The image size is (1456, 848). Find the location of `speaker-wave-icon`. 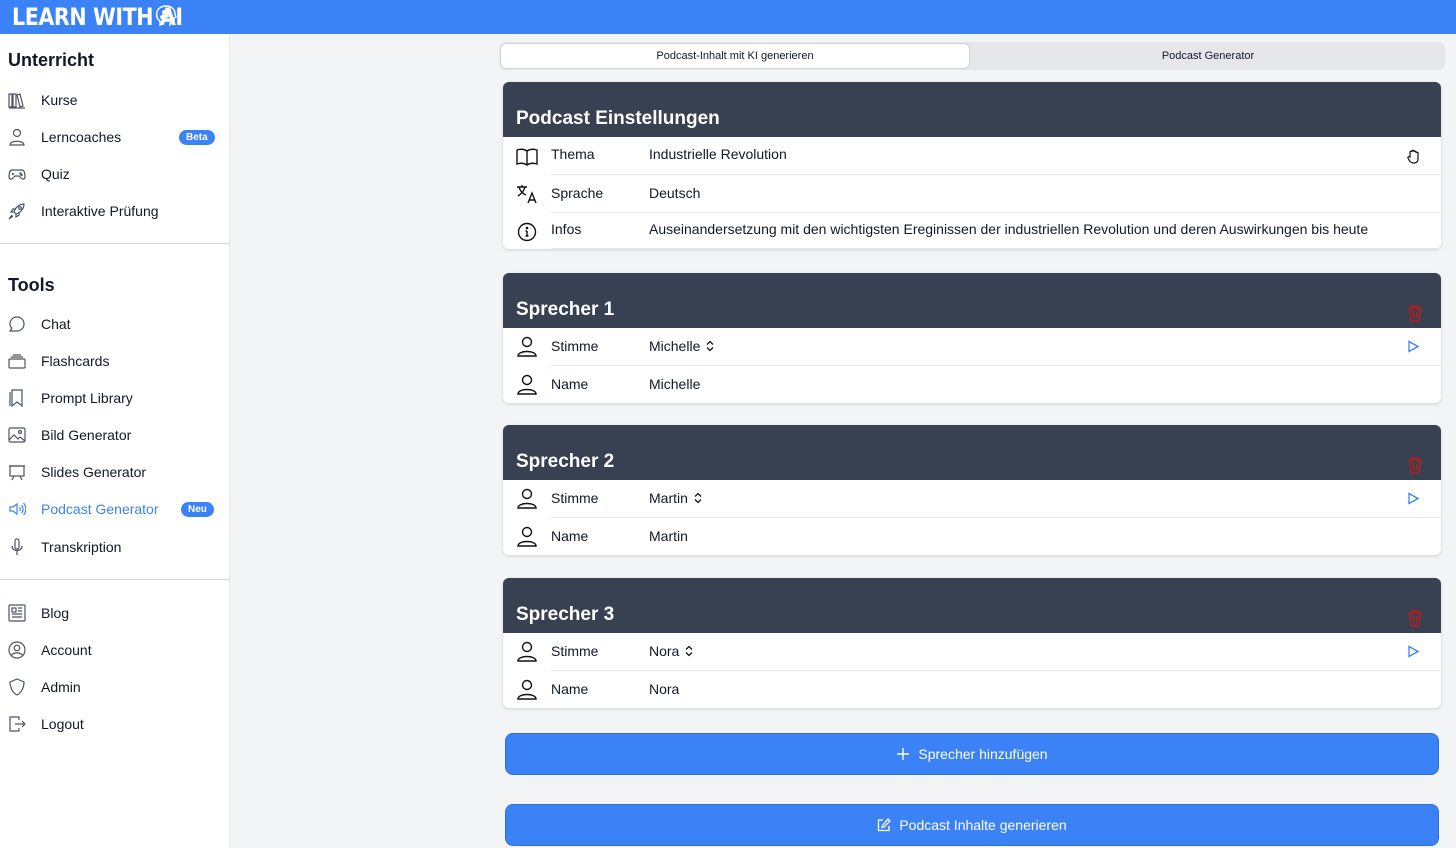

speaker-wave-icon is located at coordinates (17, 509).